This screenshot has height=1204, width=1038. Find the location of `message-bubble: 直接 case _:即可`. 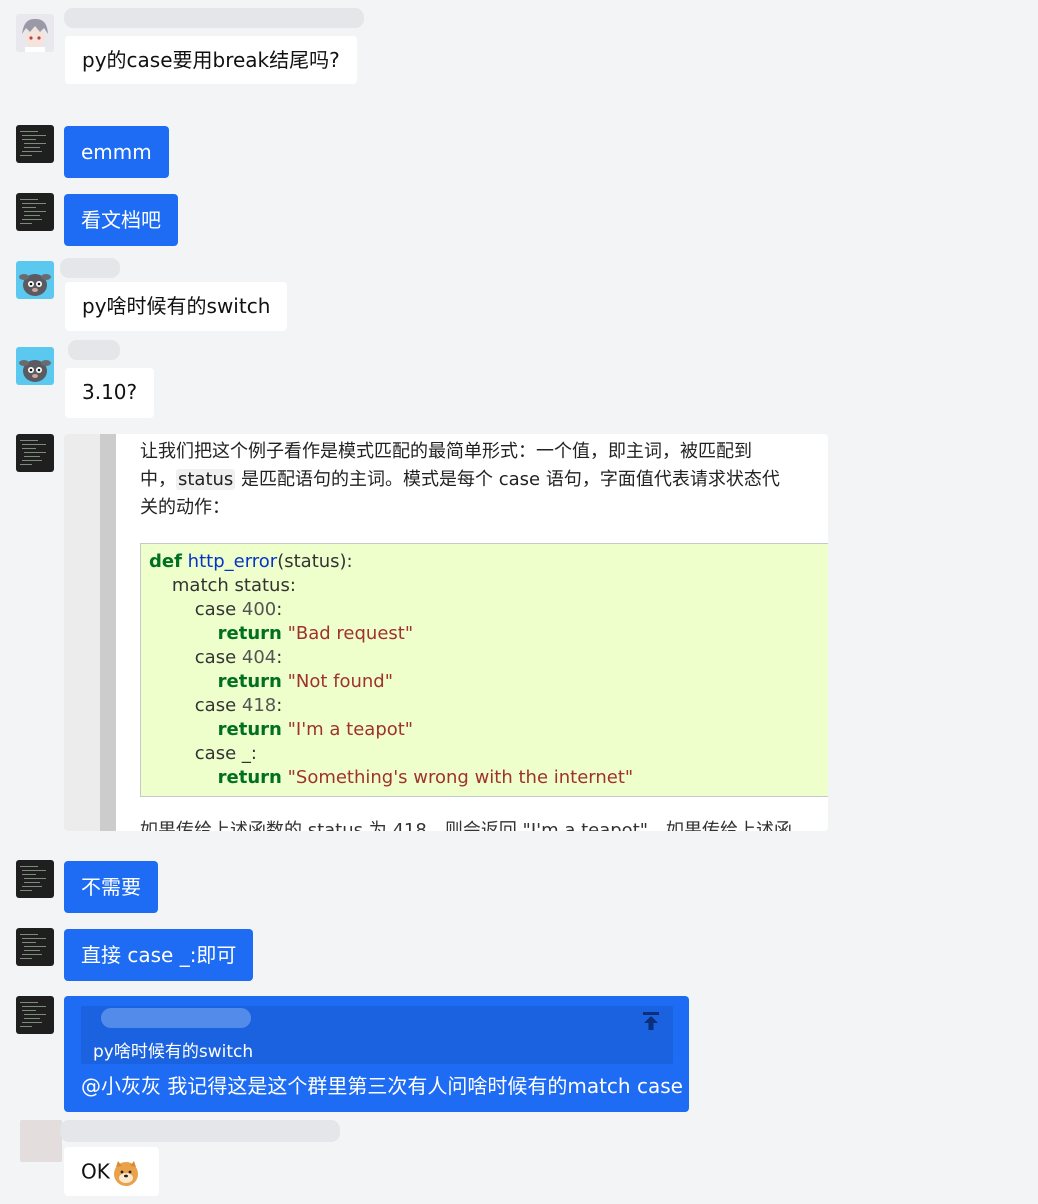

message-bubble: 直接 case _:即可 is located at coordinates (159, 955).